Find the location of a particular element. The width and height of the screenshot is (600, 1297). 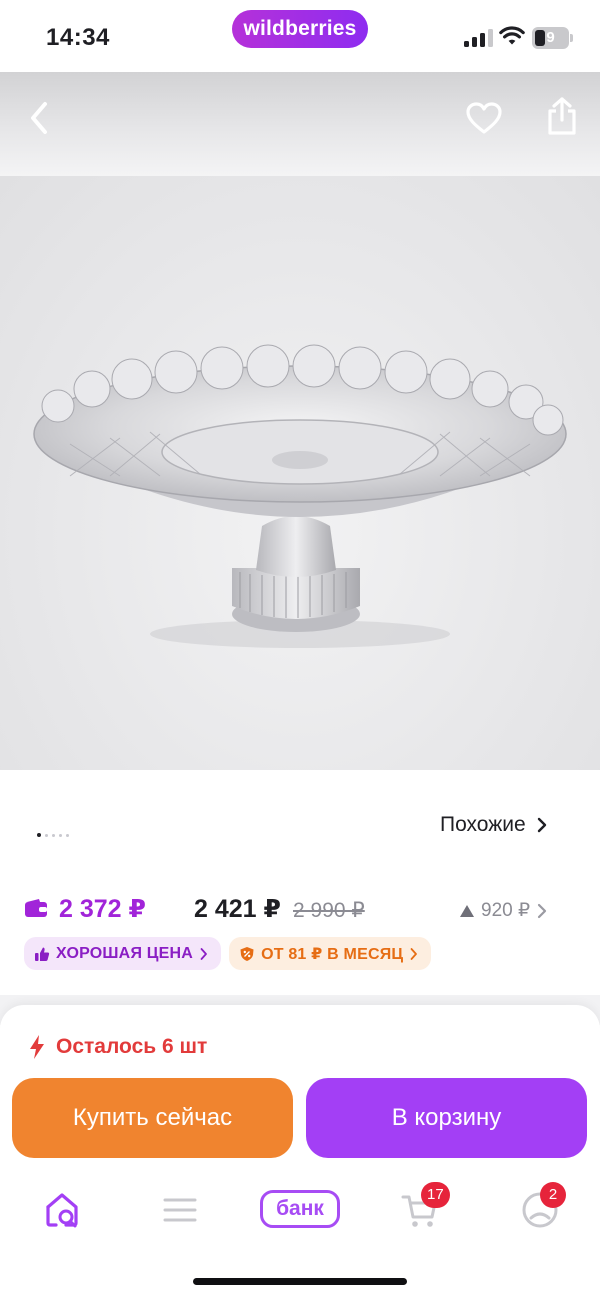

profile-count-badge: 2 is located at coordinates (553, 1195).